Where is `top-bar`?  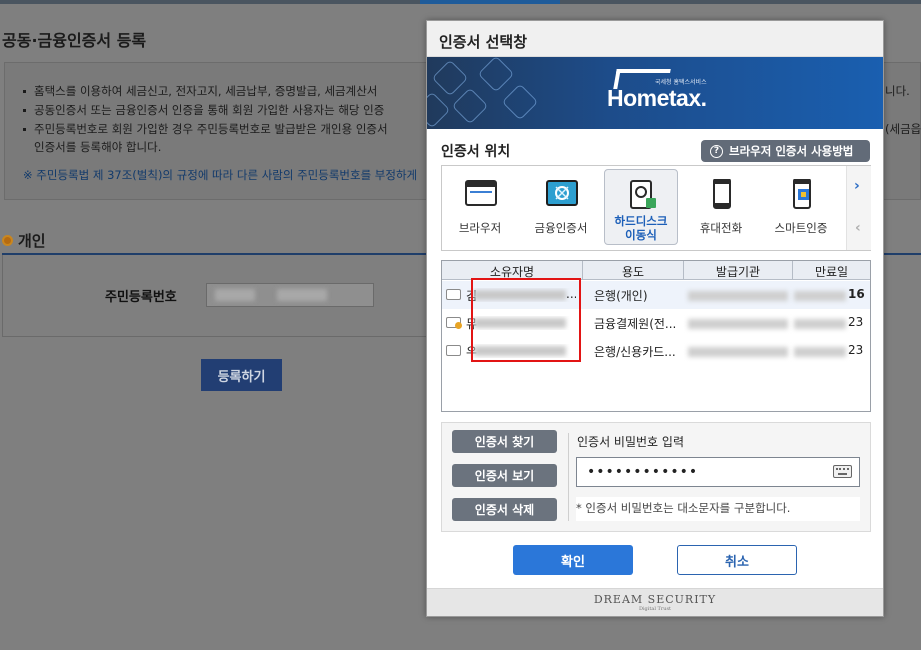
top-bar is located at coordinates (460, 2).